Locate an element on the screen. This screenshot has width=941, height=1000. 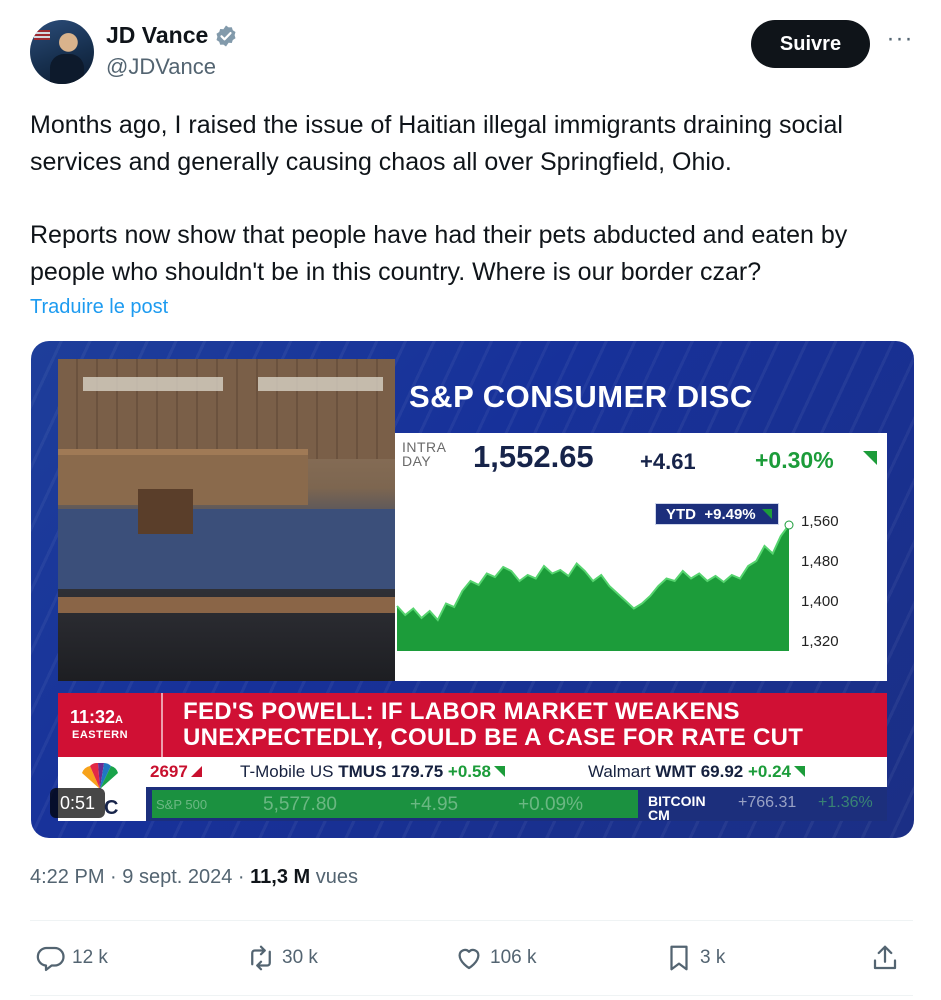
ticker-change: +0.24 is located at coordinates (770, 771).